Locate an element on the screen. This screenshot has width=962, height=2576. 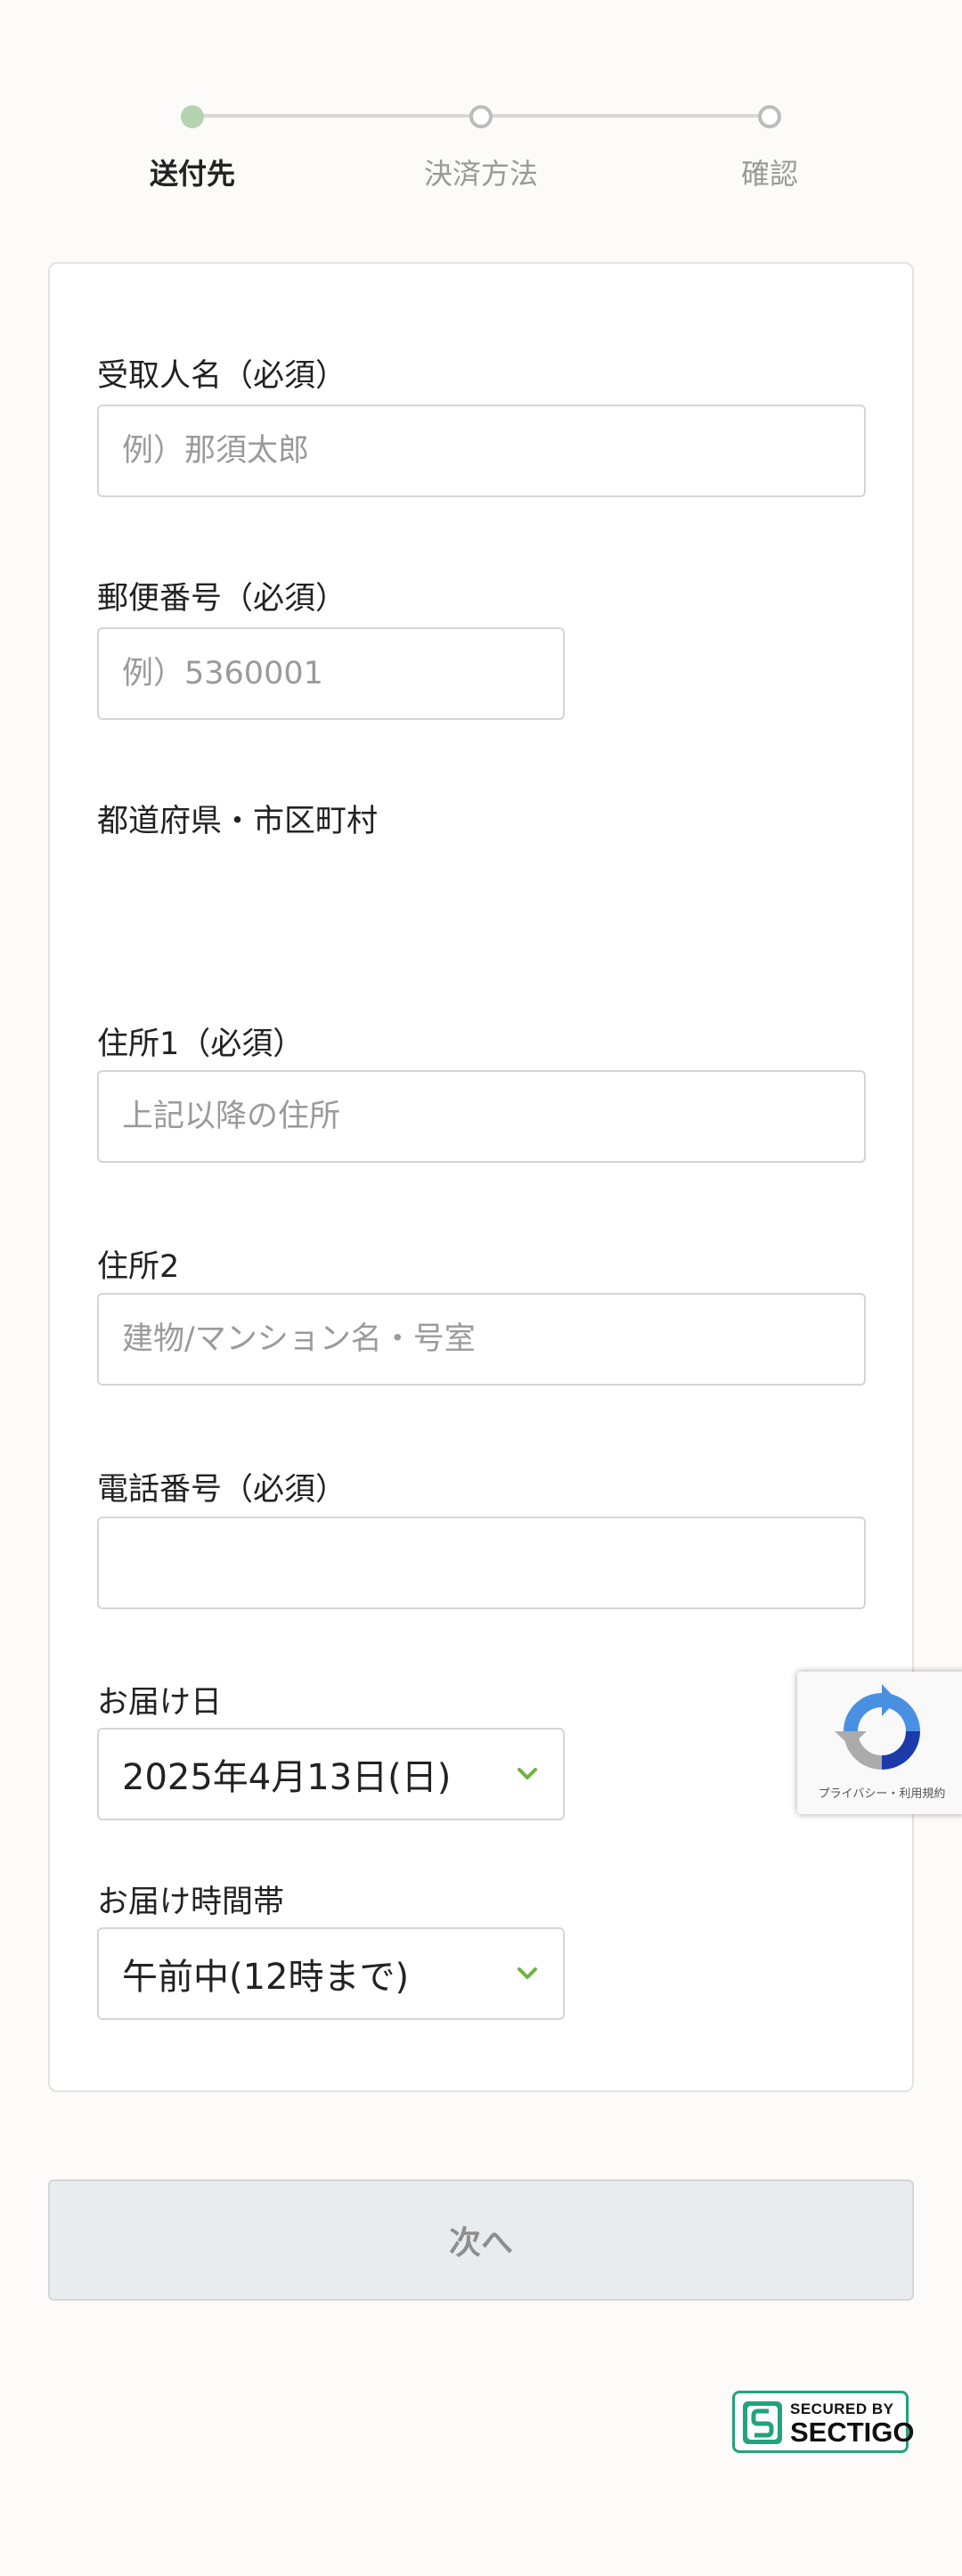
sectigo-secured-by: SECURED BY is located at coordinates (842, 2408).